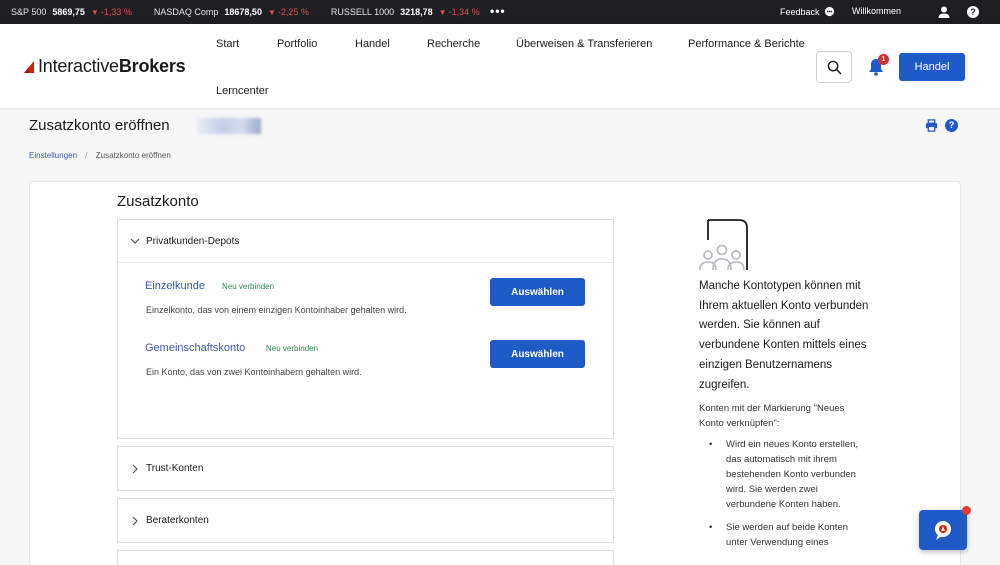  I want to click on linked-users-document-icon, so click(723, 245).